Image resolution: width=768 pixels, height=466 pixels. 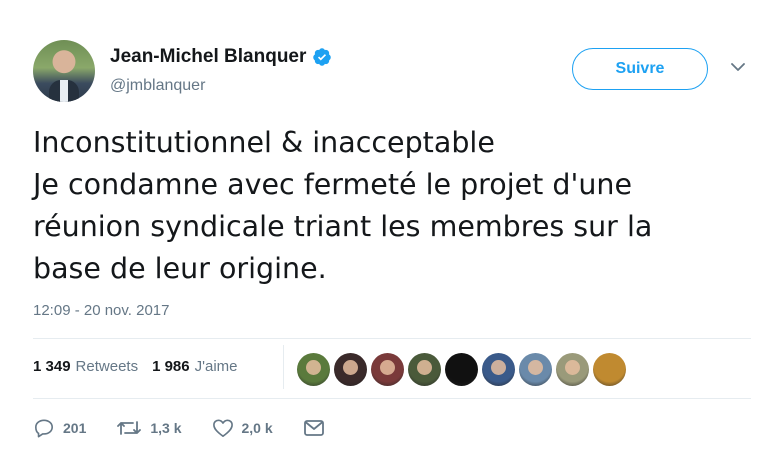 I want to click on retweets-count: 1 349, so click(x=52, y=366).